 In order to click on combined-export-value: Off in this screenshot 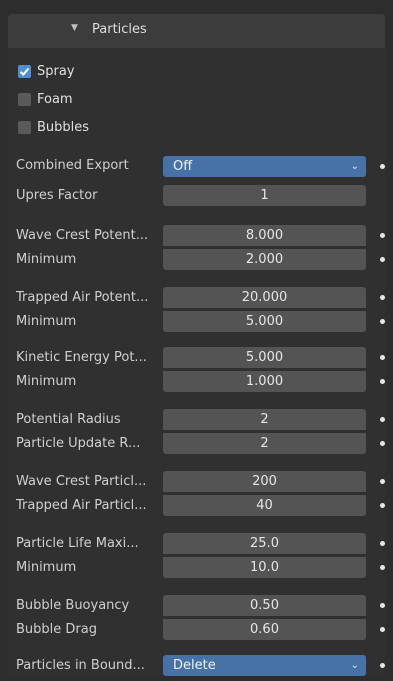, I will do `click(183, 166)`.